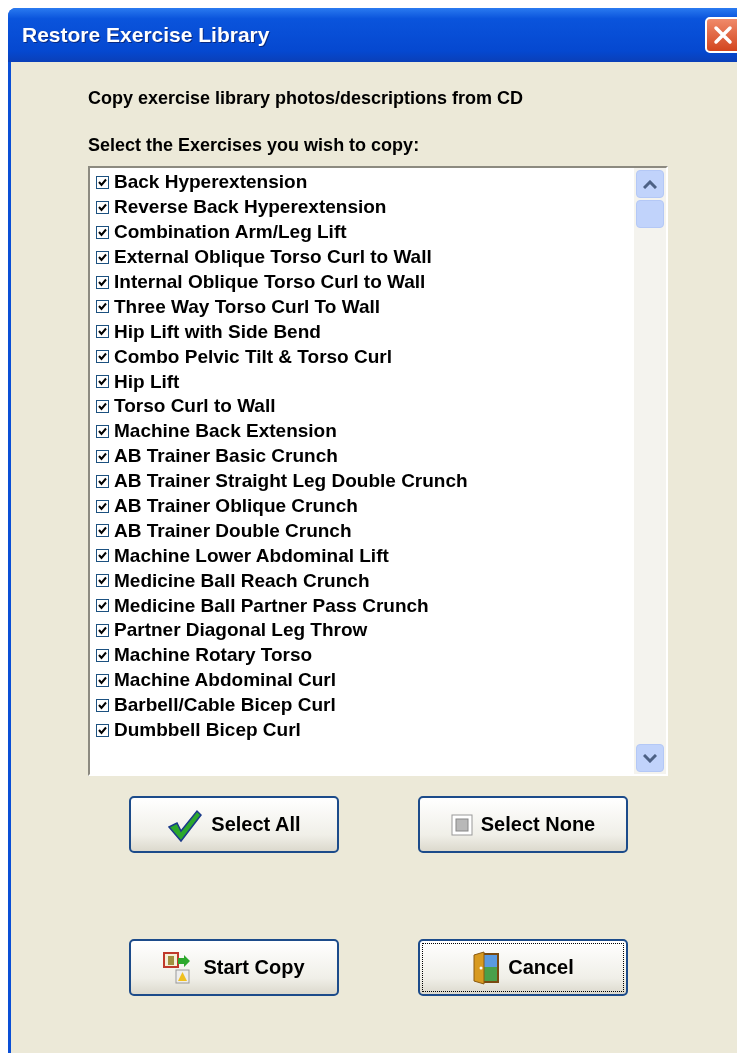 The image size is (737, 1053). Describe the element at coordinates (523, 967) in the screenshot. I see `cancel-button: Cancel` at that location.